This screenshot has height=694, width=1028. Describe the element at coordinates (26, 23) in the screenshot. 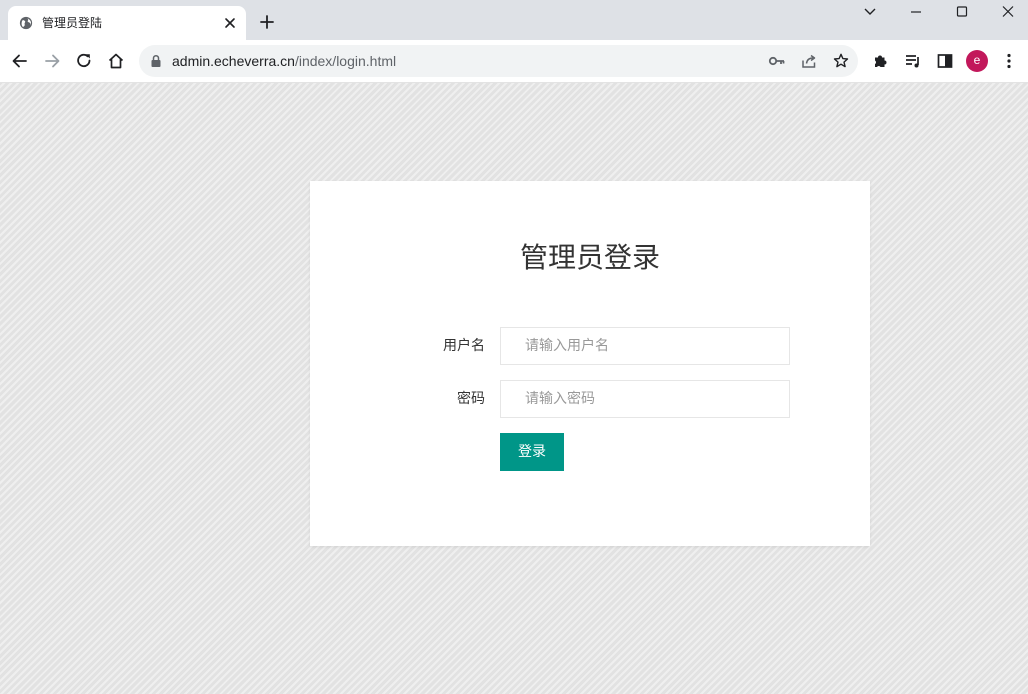

I see `globe-icon` at that location.